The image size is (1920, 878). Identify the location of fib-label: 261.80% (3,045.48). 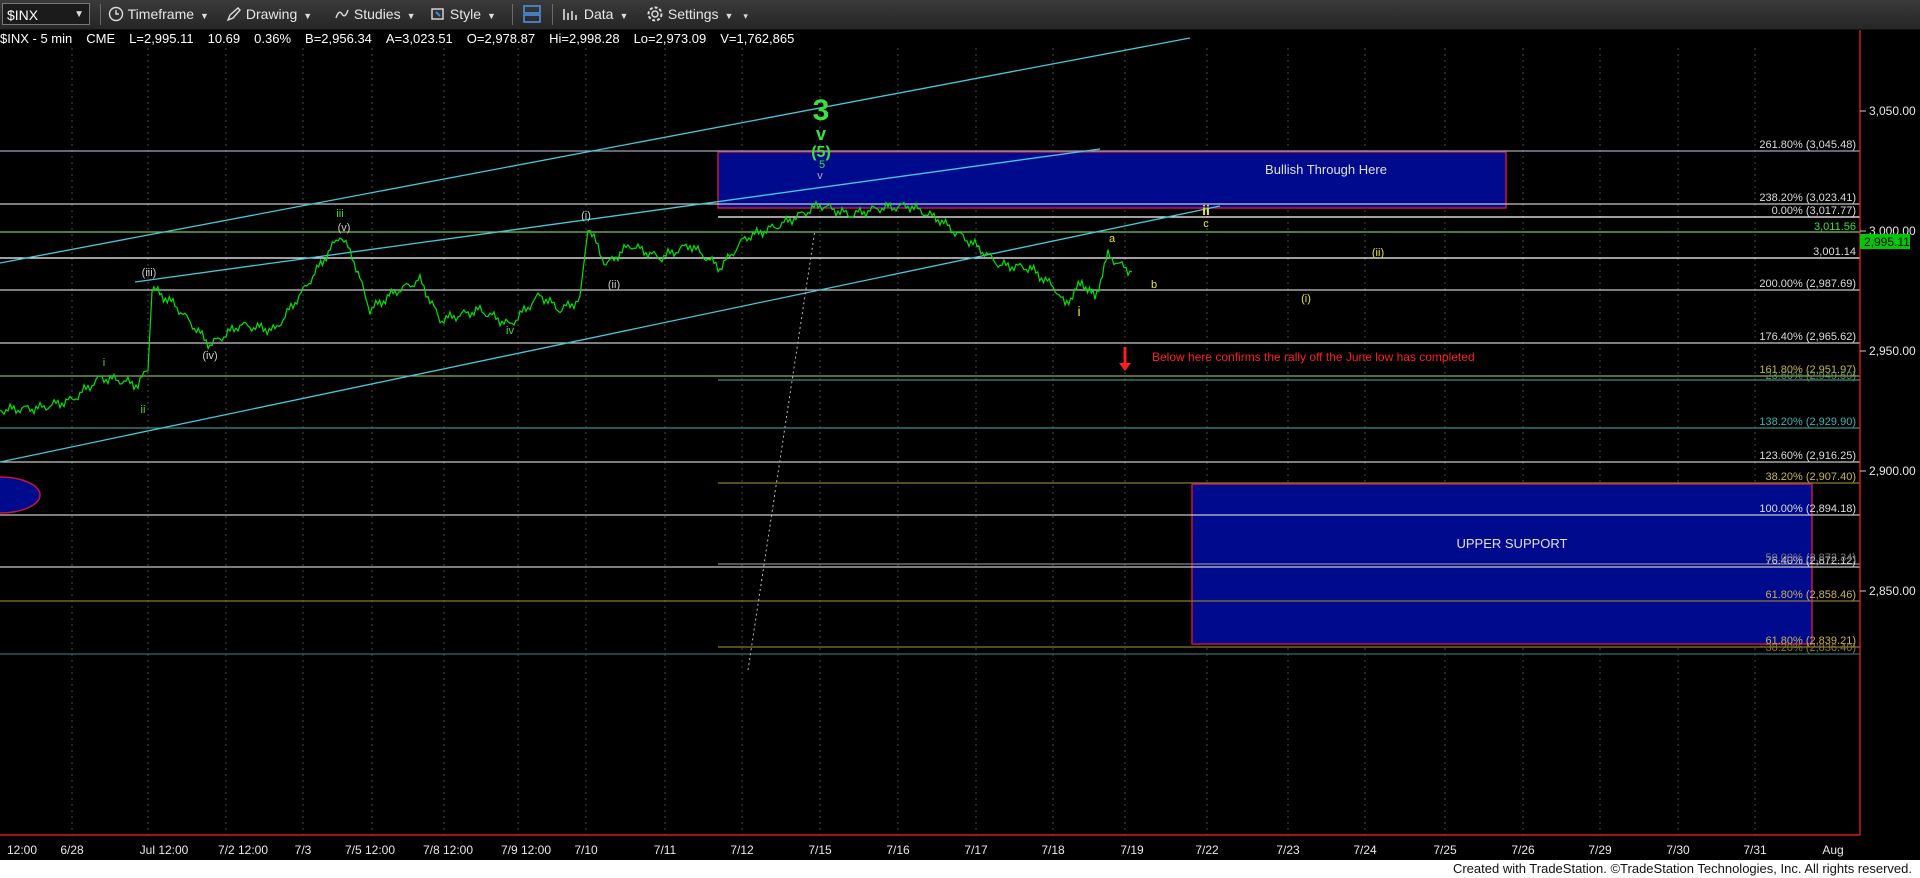
(1807, 145).